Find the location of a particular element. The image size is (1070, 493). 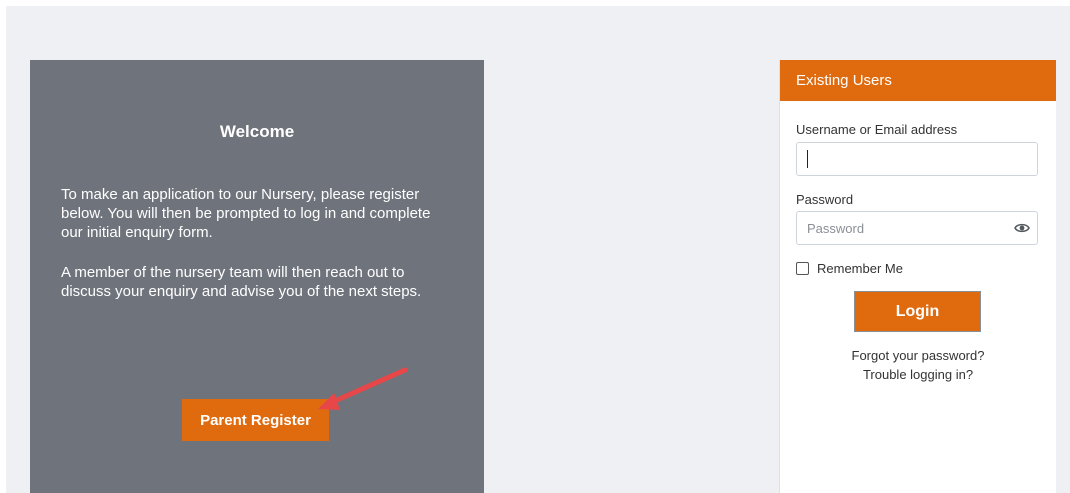

eye-icon is located at coordinates (1022, 228).